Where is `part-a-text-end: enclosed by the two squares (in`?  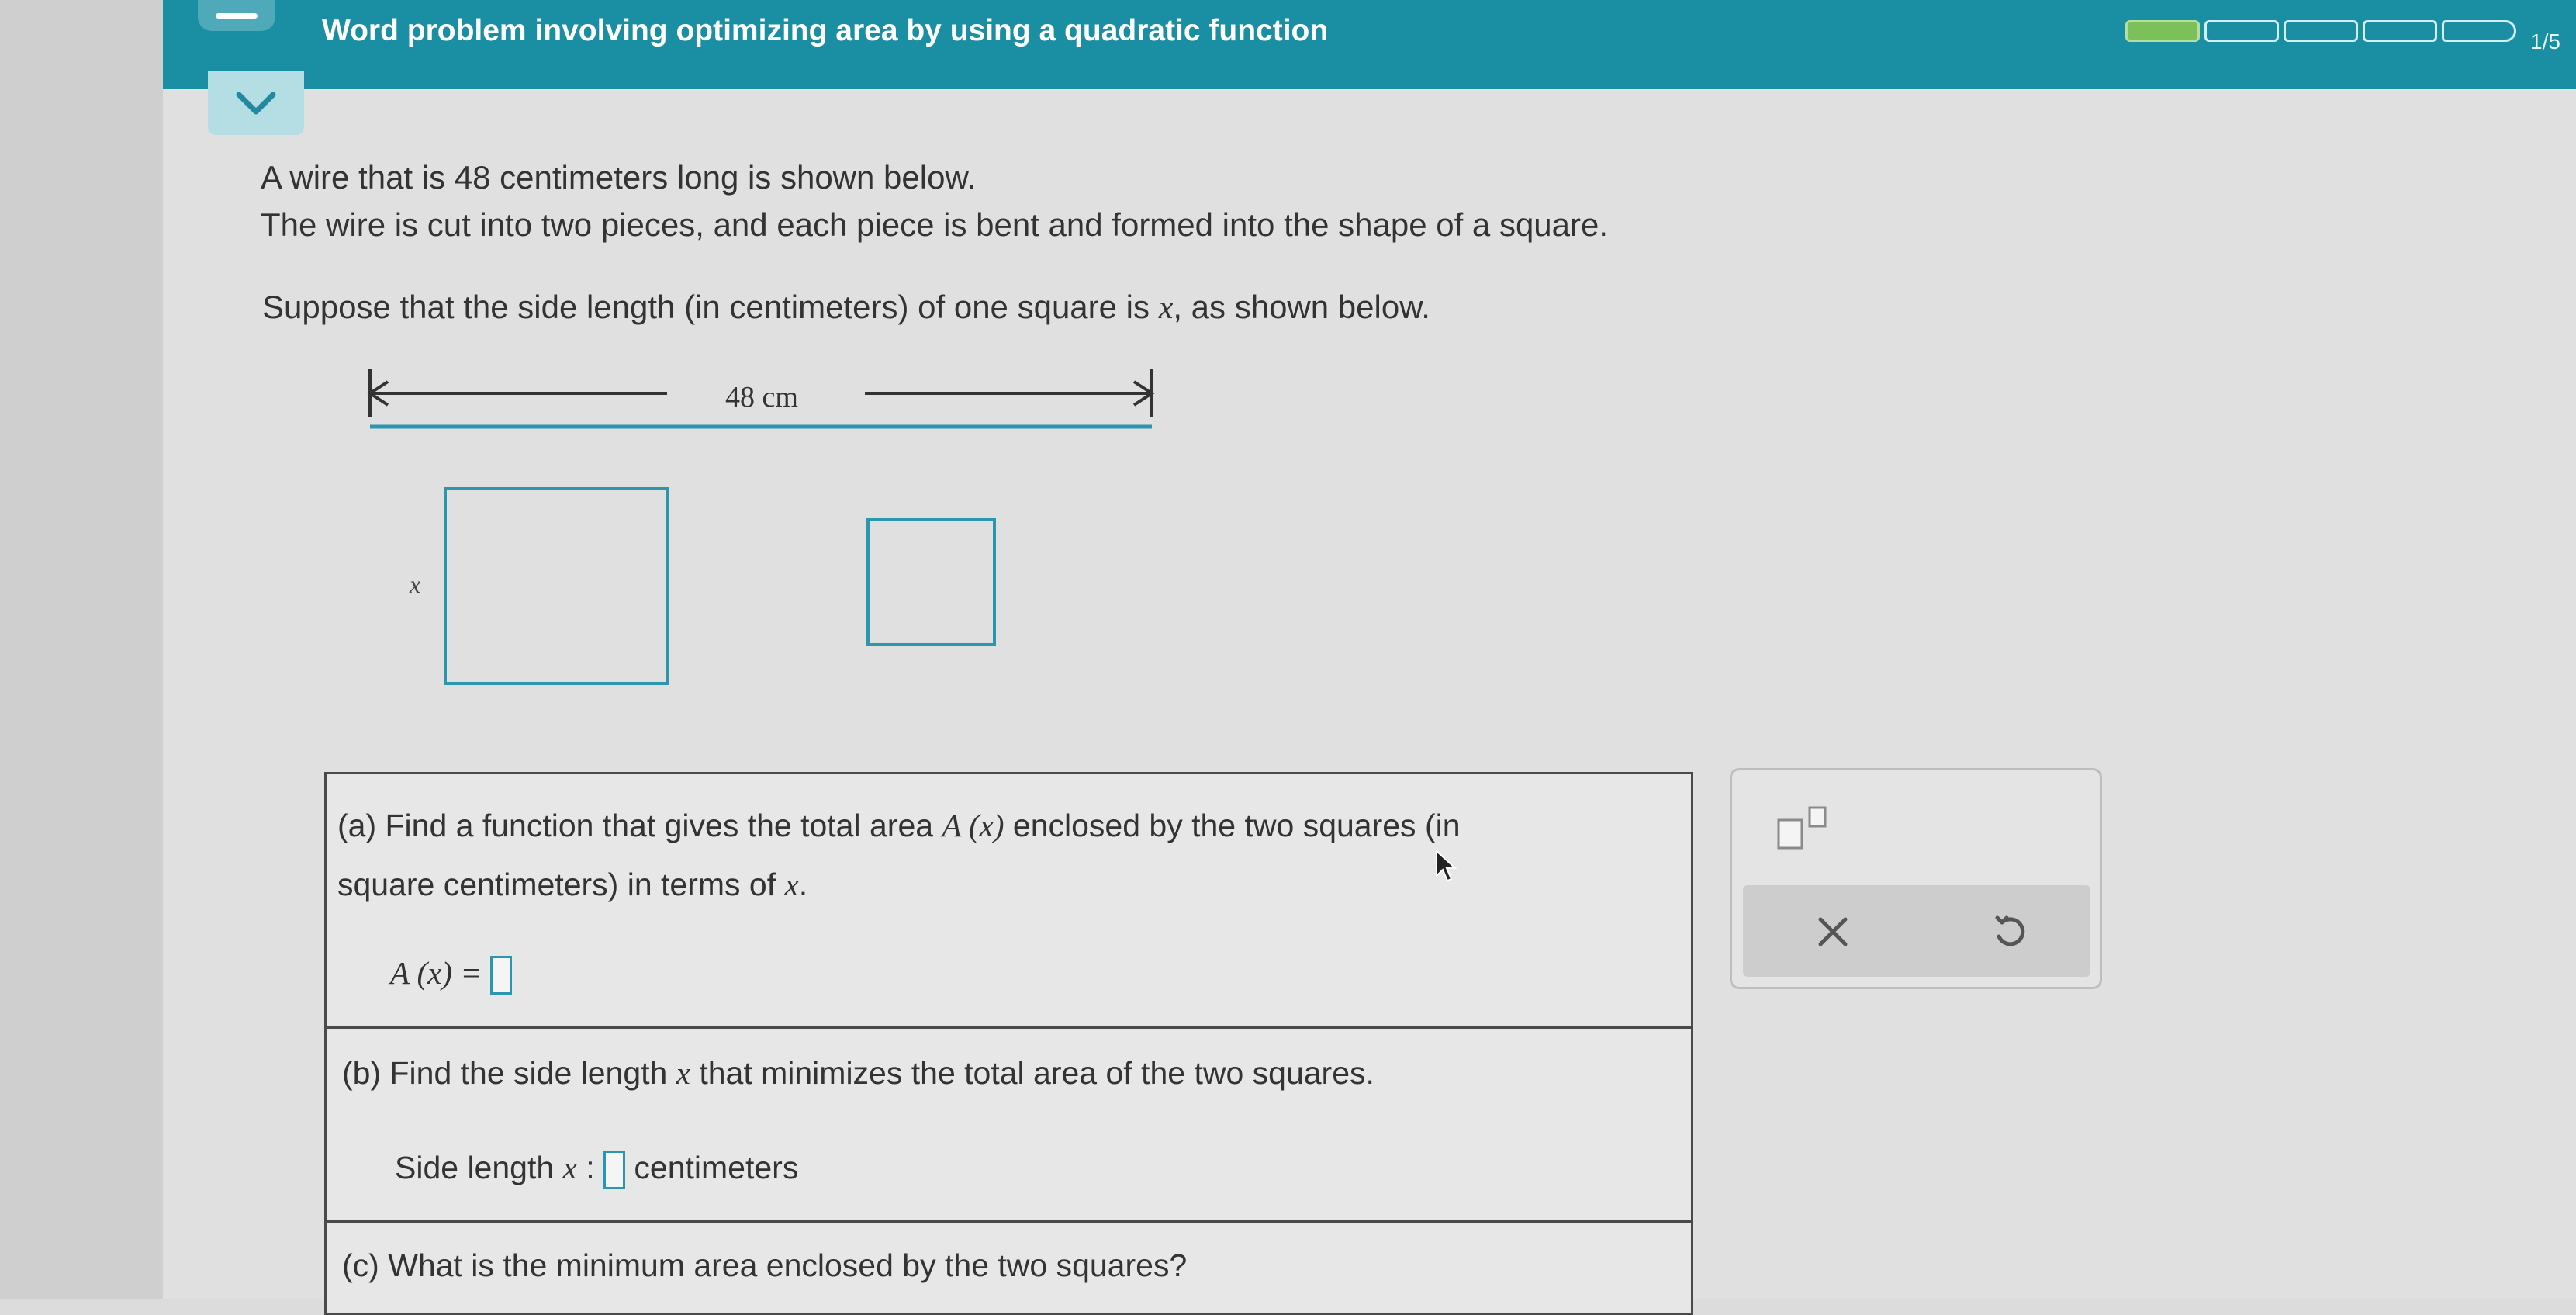
part-a-text-end: enclosed by the two squares (in is located at coordinates (1232, 825).